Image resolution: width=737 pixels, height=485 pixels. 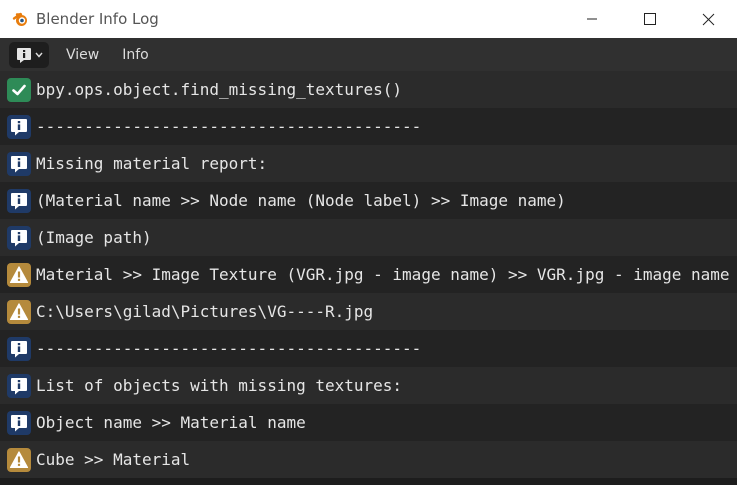 I want to click on editor-type-dropdown, so click(x=29, y=54).